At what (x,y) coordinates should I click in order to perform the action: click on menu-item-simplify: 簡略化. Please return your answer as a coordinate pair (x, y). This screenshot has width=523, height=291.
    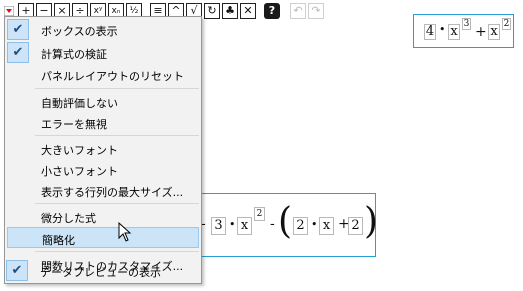
    Looking at the image, I should click on (103, 237).